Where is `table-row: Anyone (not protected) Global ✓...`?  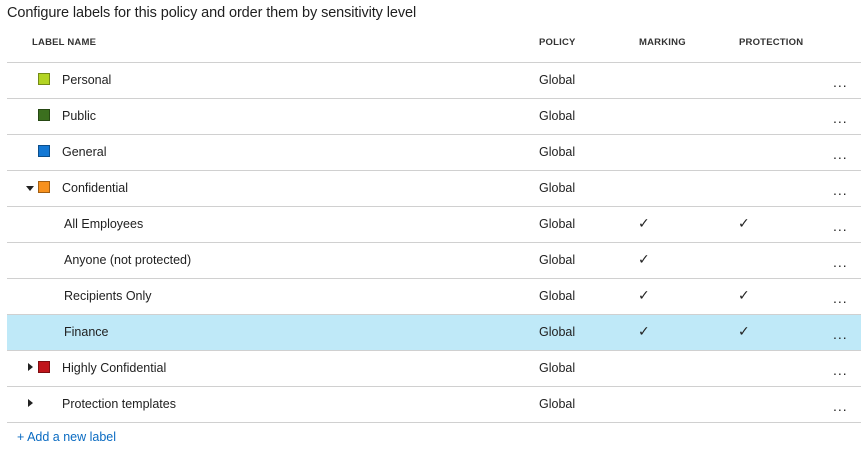
table-row: Anyone (not protected) Global ✓... is located at coordinates (434, 261).